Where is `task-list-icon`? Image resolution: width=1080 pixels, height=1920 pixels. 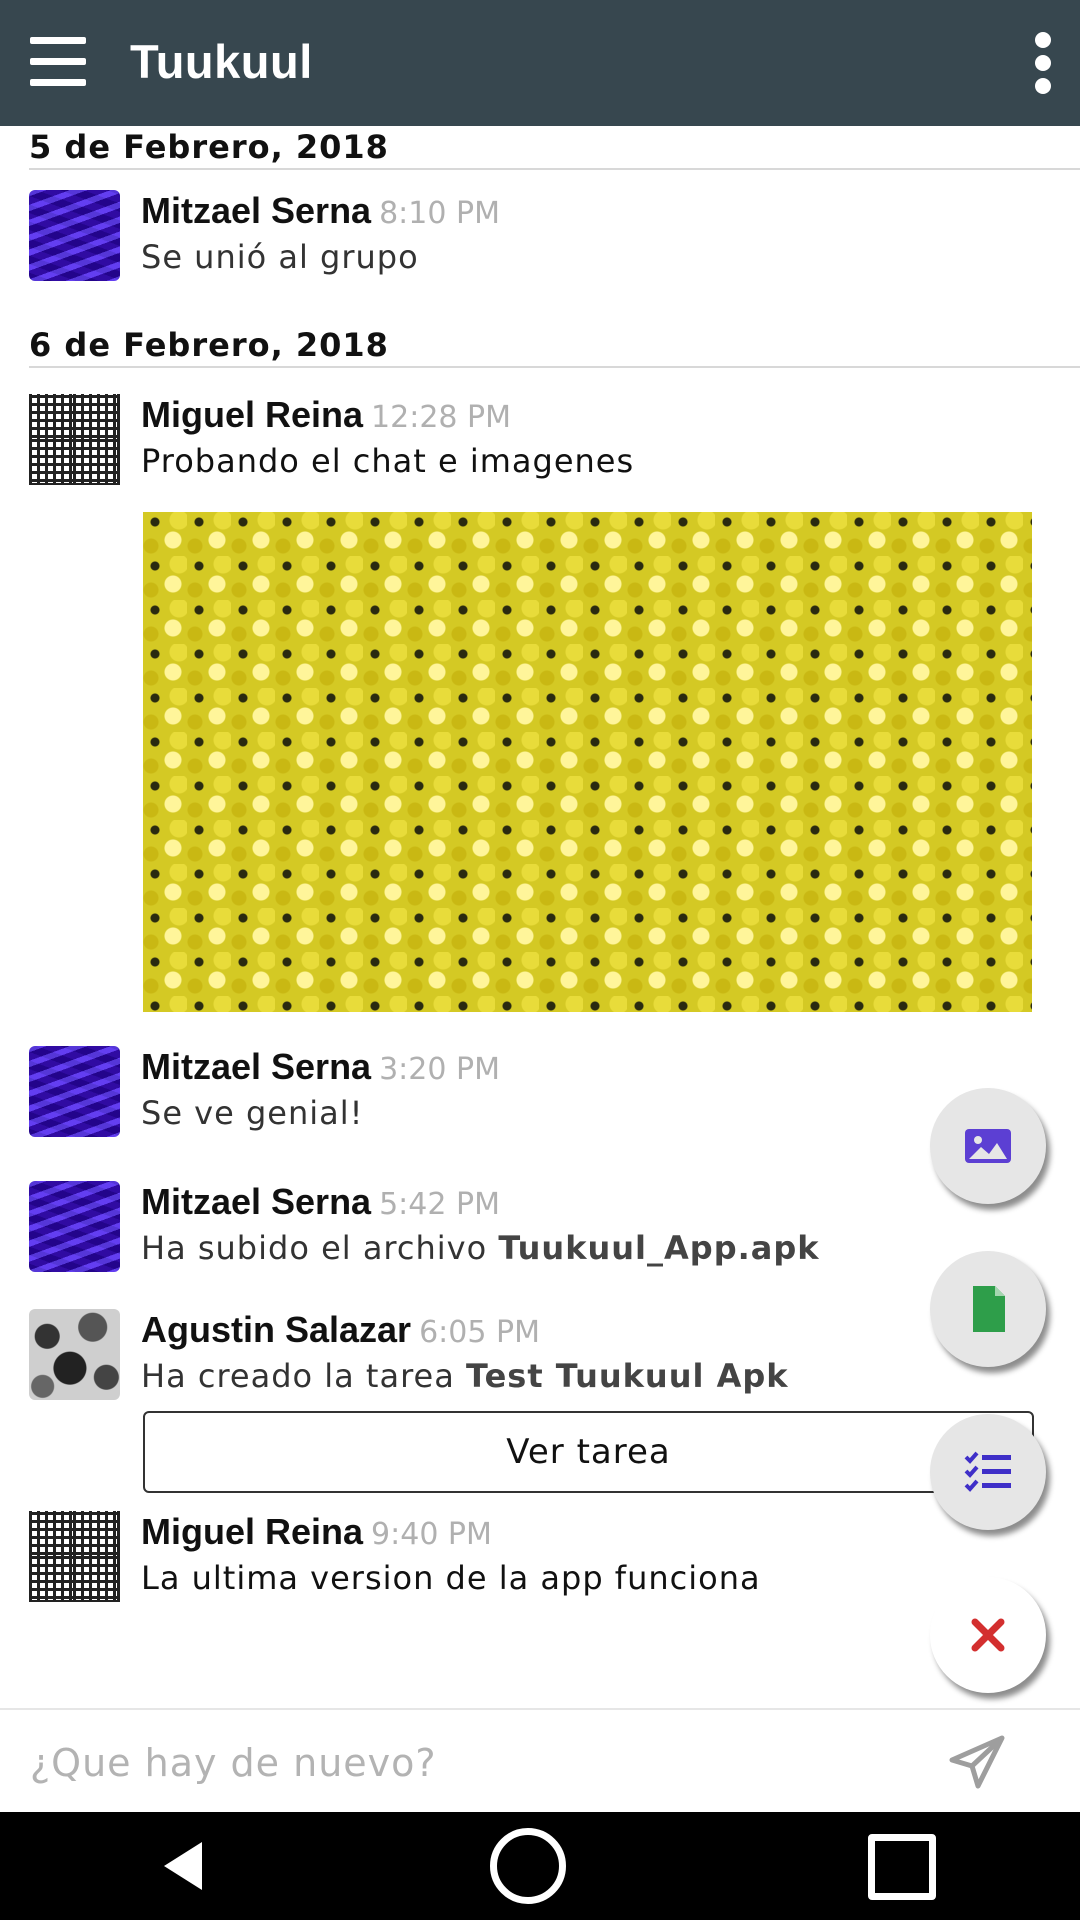
task-list-icon is located at coordinates (987, 1471).